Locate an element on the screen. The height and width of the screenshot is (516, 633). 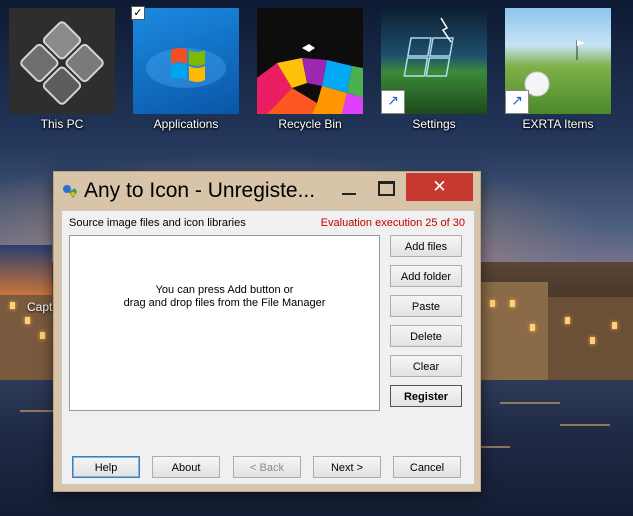
close-button: ✕ is located at coordinates (439, 187).